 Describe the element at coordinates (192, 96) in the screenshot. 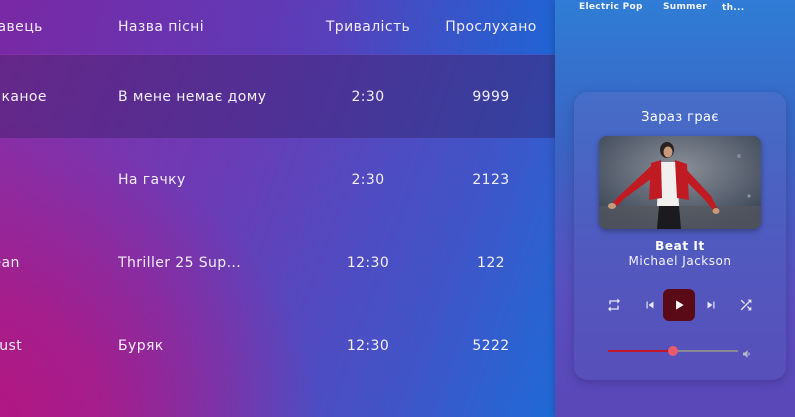

I see `row-title: В мене немає дому` at that location.